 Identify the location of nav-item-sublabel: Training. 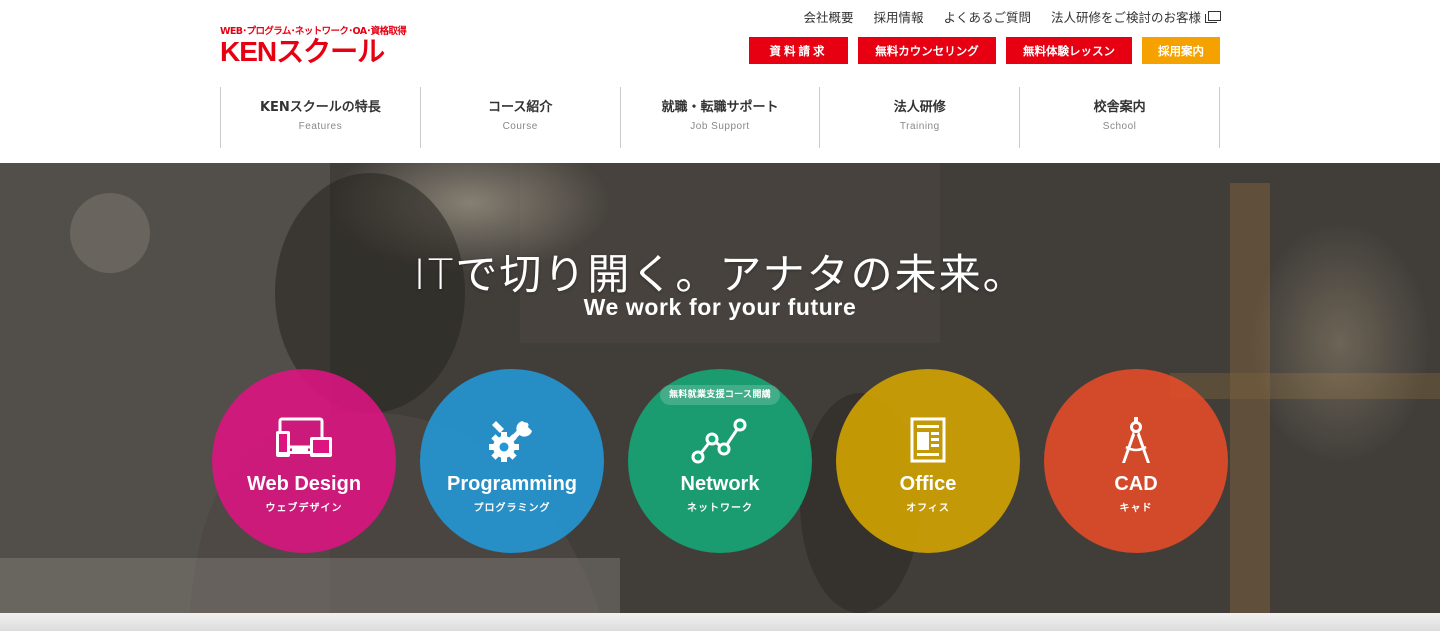
(919, 126).